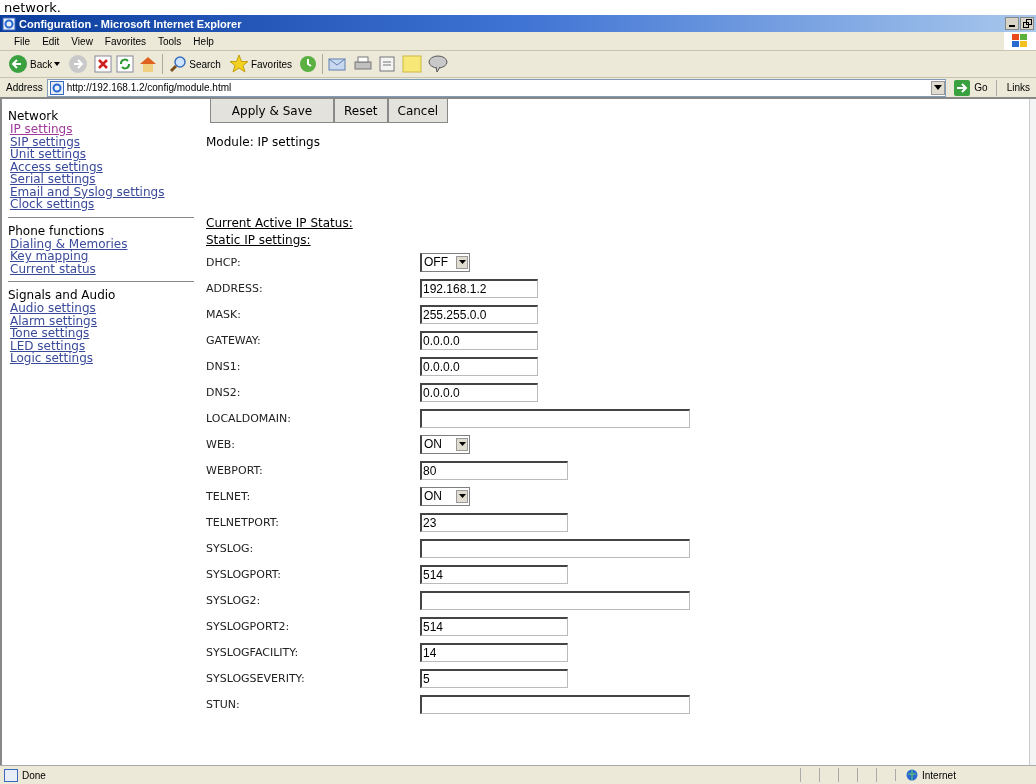 Image resolution: width=1036 pixels, height=784 pixels. I want to click on field-label: MASK:, so click(224, 314).